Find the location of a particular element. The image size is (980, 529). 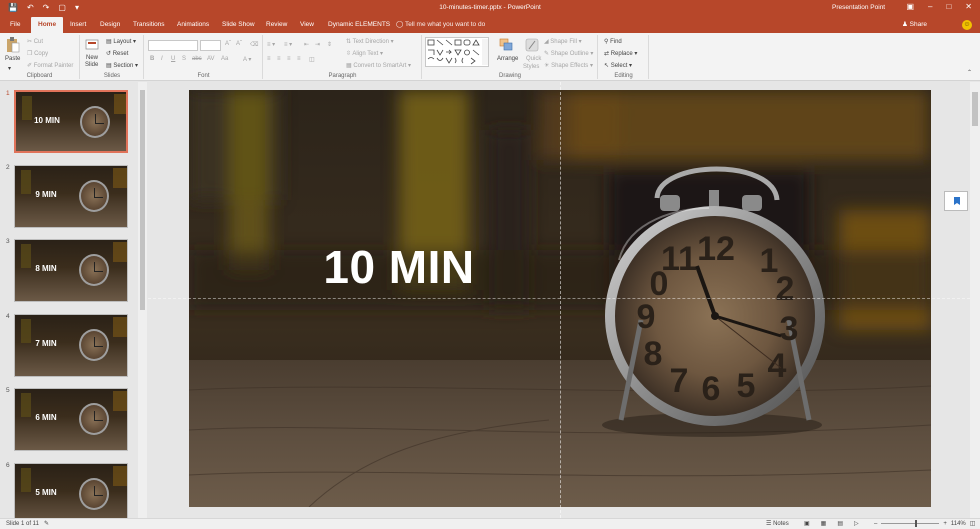

convert-smartart-button: ▦ Convert to SmartArt ▾ is located at coordinates (378, 65).